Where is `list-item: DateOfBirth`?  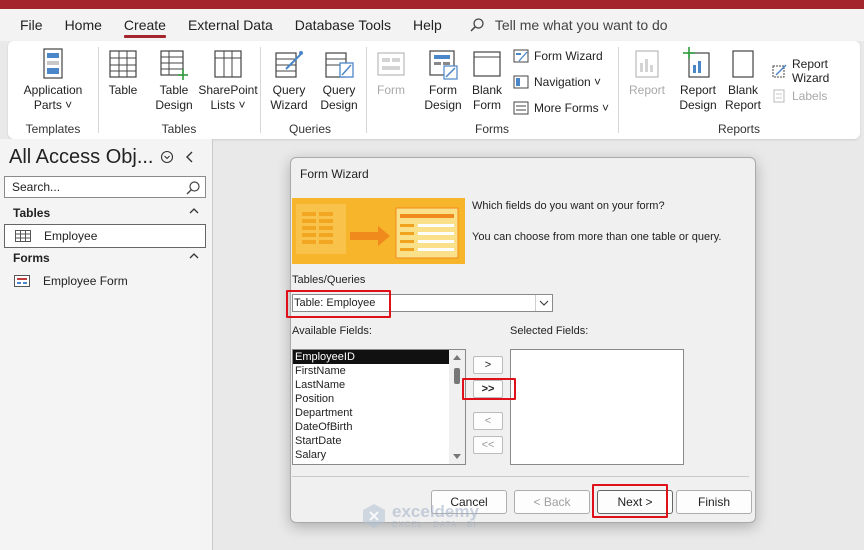
list-item: DateOfBirth is located at coordinates (379, 427).